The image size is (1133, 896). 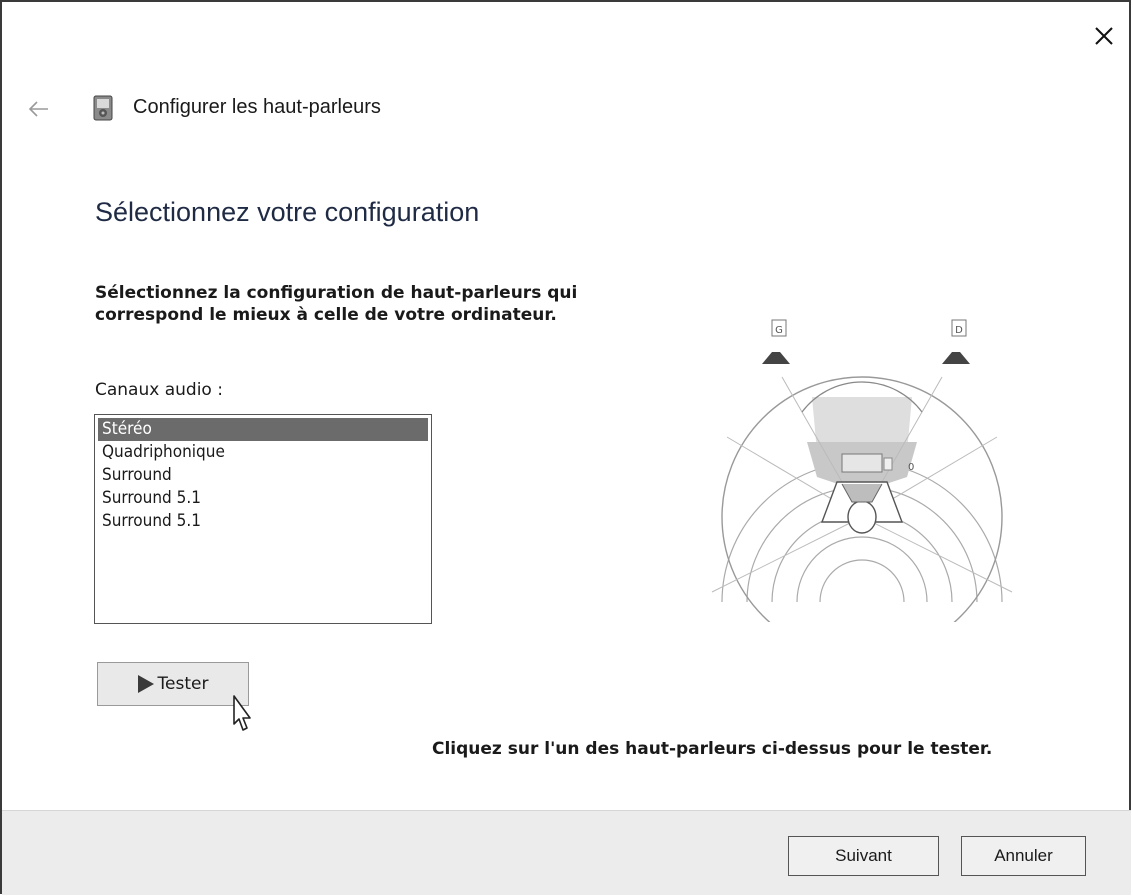 What do you see at coordinates (145, 684) in the screenshot?
I see `play-icon` at bounding box center [145, 684].